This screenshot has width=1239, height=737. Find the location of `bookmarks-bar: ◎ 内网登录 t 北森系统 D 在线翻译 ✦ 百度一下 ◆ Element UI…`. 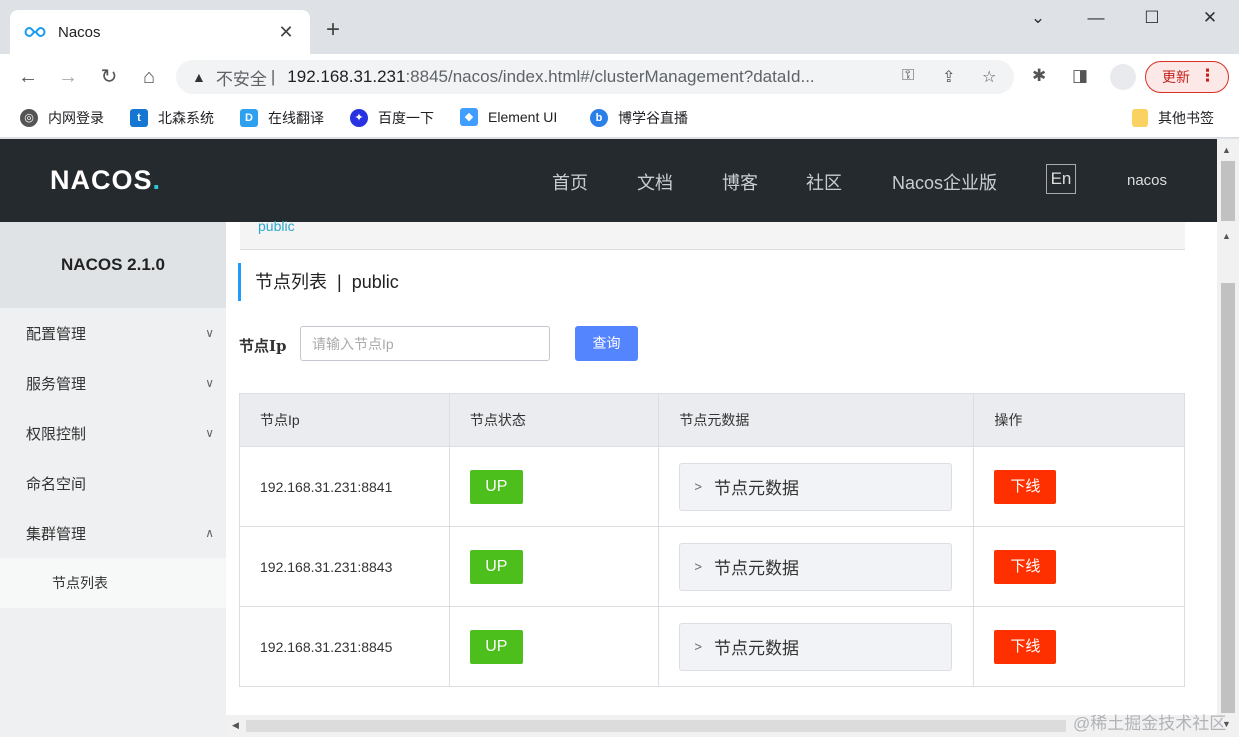

bookmarks-bar: ◎ 内网登录 t 北森系统 D 在线翻译 ✦ 百度一下 ◆ Element UI… is located at coordinates (619, 119).